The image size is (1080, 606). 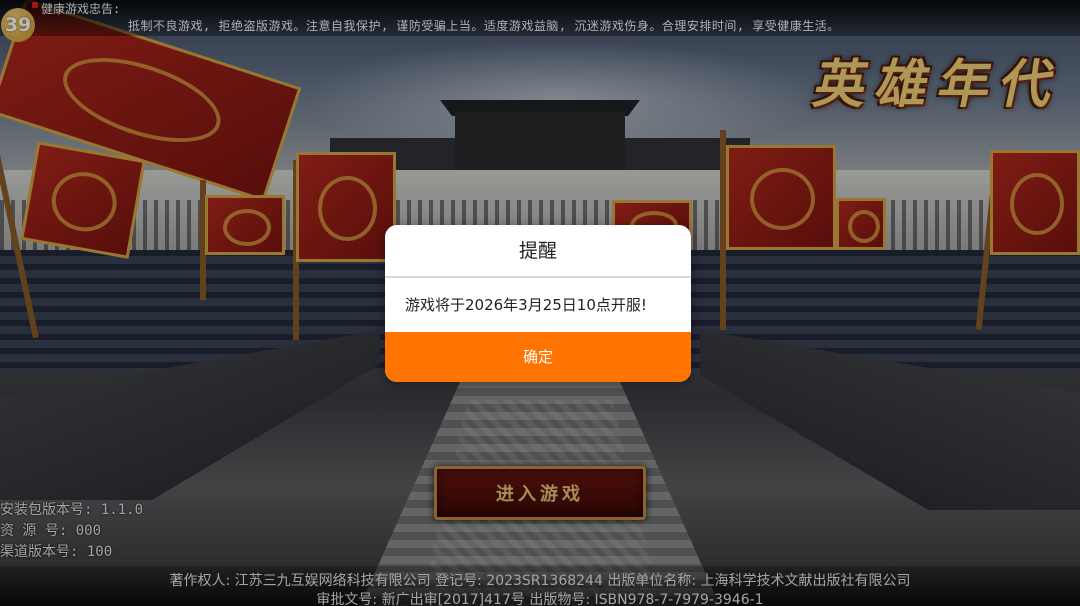 I want to click on confirm-button: 确定, so click(x=538, y=357).